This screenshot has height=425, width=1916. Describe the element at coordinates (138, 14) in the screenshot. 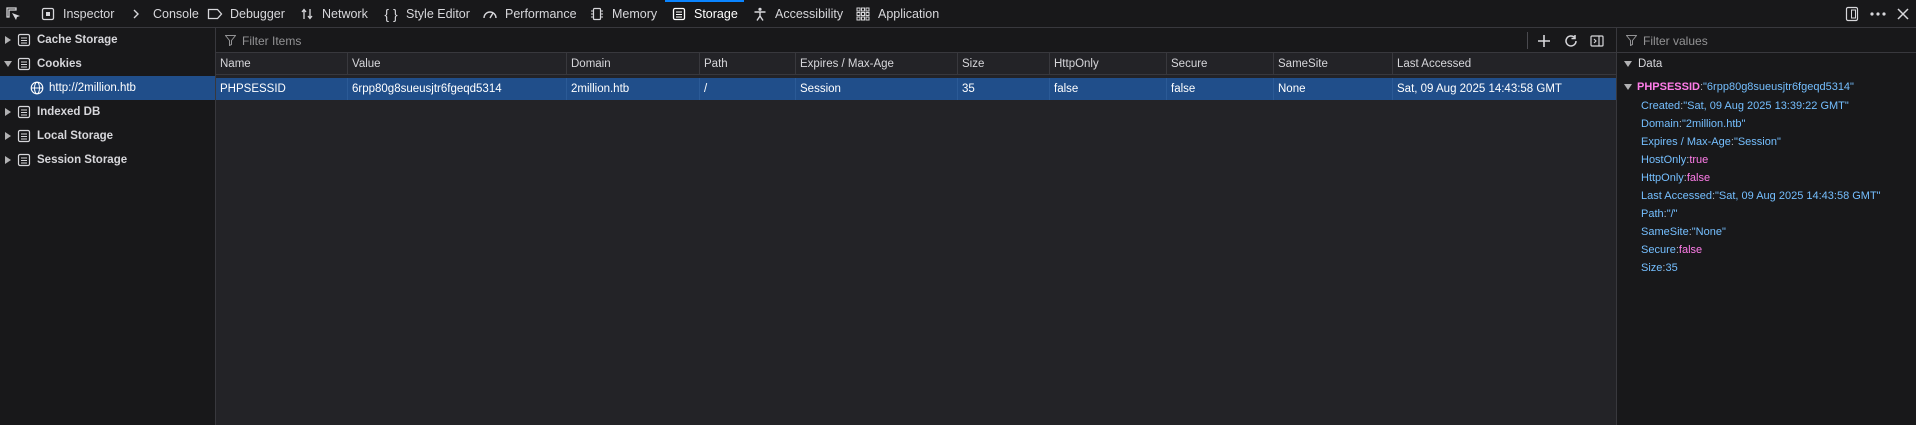

I see `console-icon` at that location.